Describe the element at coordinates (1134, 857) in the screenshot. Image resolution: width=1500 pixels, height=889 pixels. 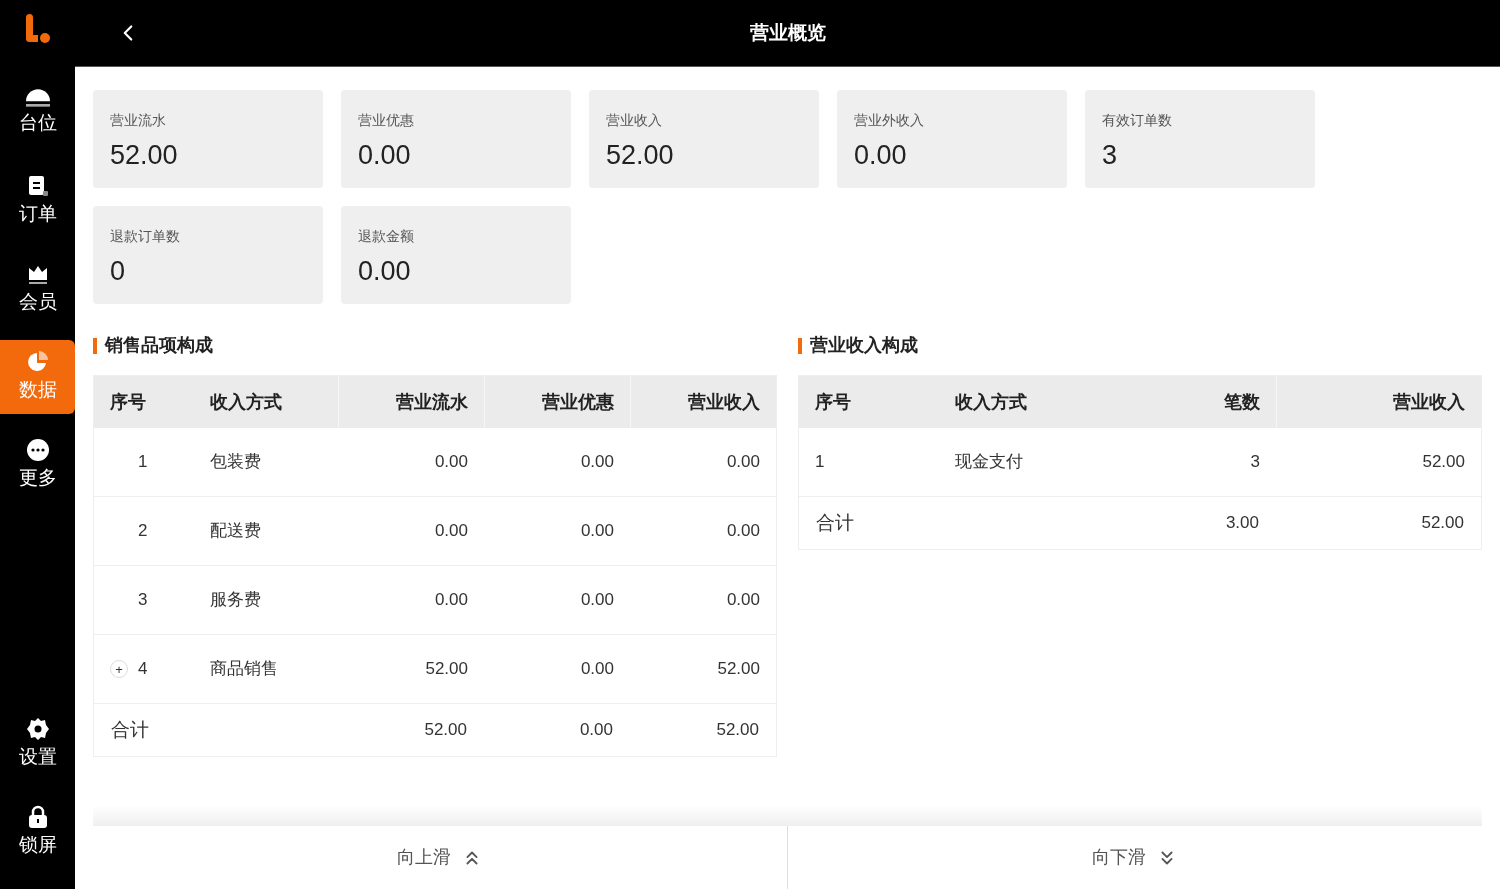
I see `scroll-button: 向下滑` at that location.